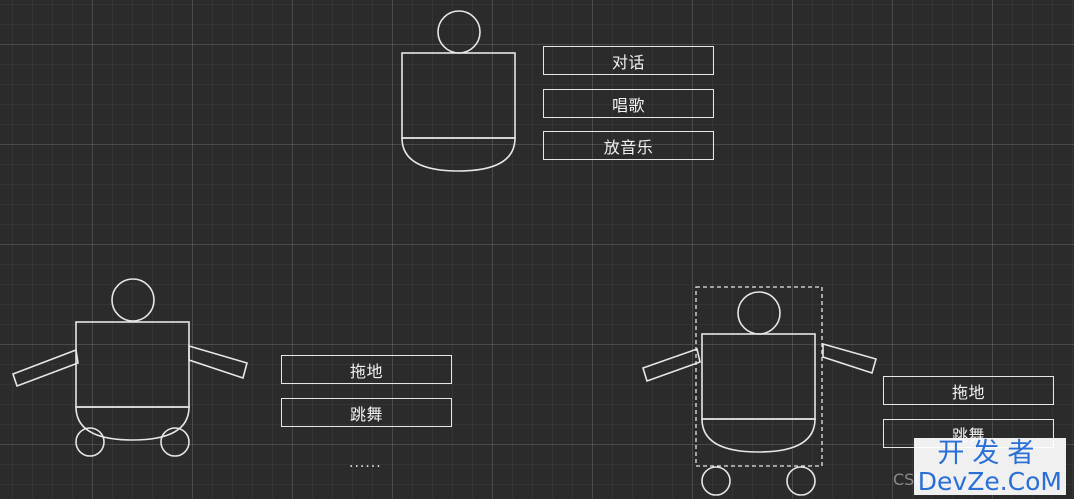 The width and height of the screenshot is (1074, 499). I want to click on button-dance: 跳舞, so click(366, 412).